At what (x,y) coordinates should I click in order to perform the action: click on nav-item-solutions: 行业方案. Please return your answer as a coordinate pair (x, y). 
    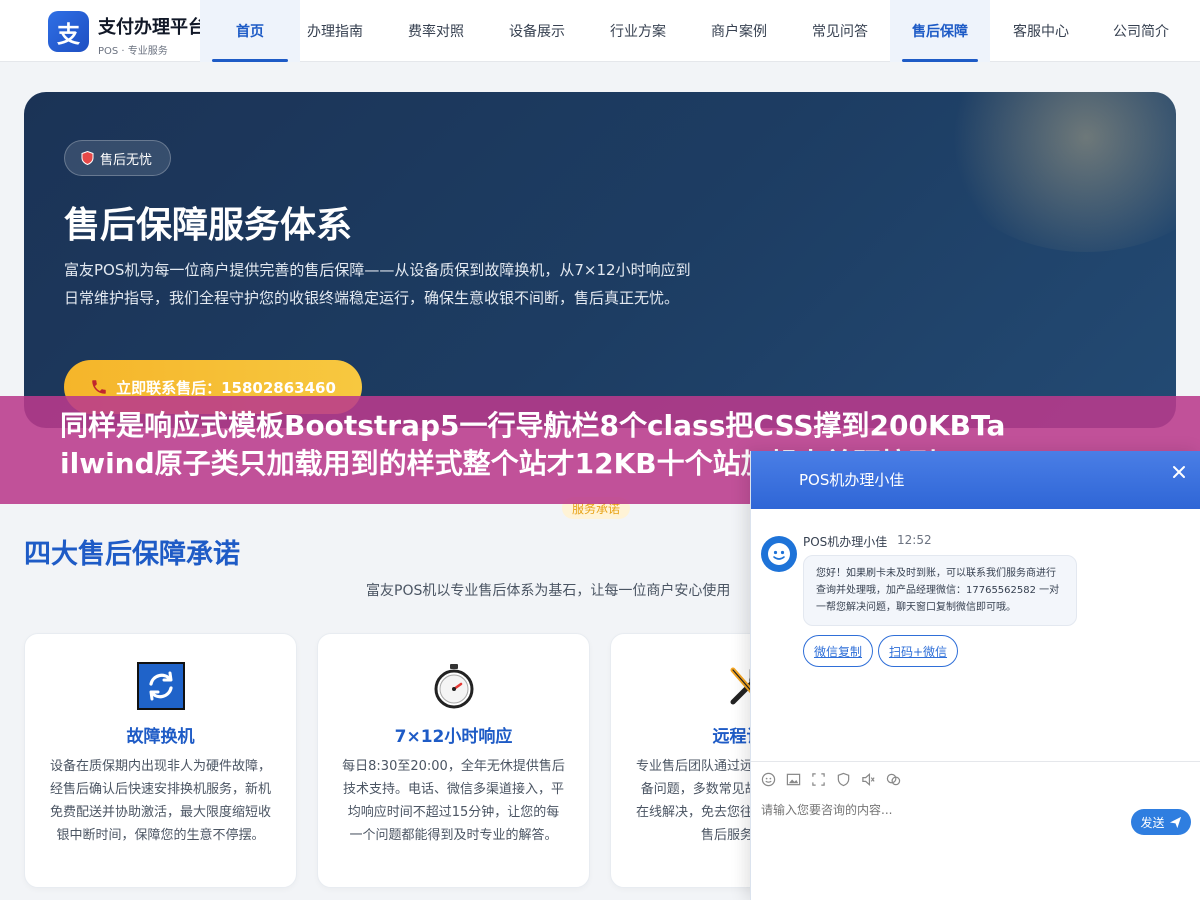
    Looking at the image, I should click on (638, 31).